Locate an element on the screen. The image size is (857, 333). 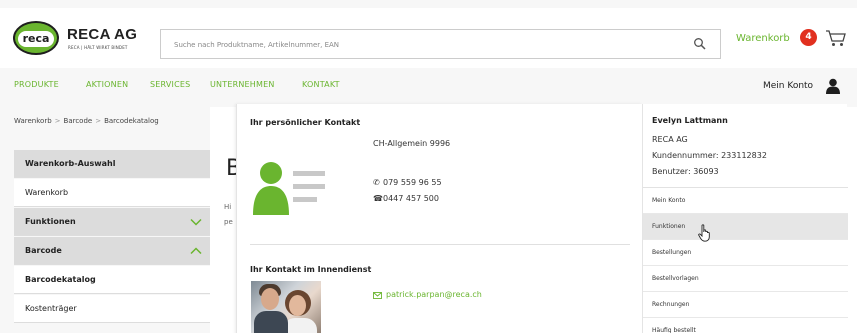
sidebar-item-barcode: Barcode is located at coordinates (112, 251).